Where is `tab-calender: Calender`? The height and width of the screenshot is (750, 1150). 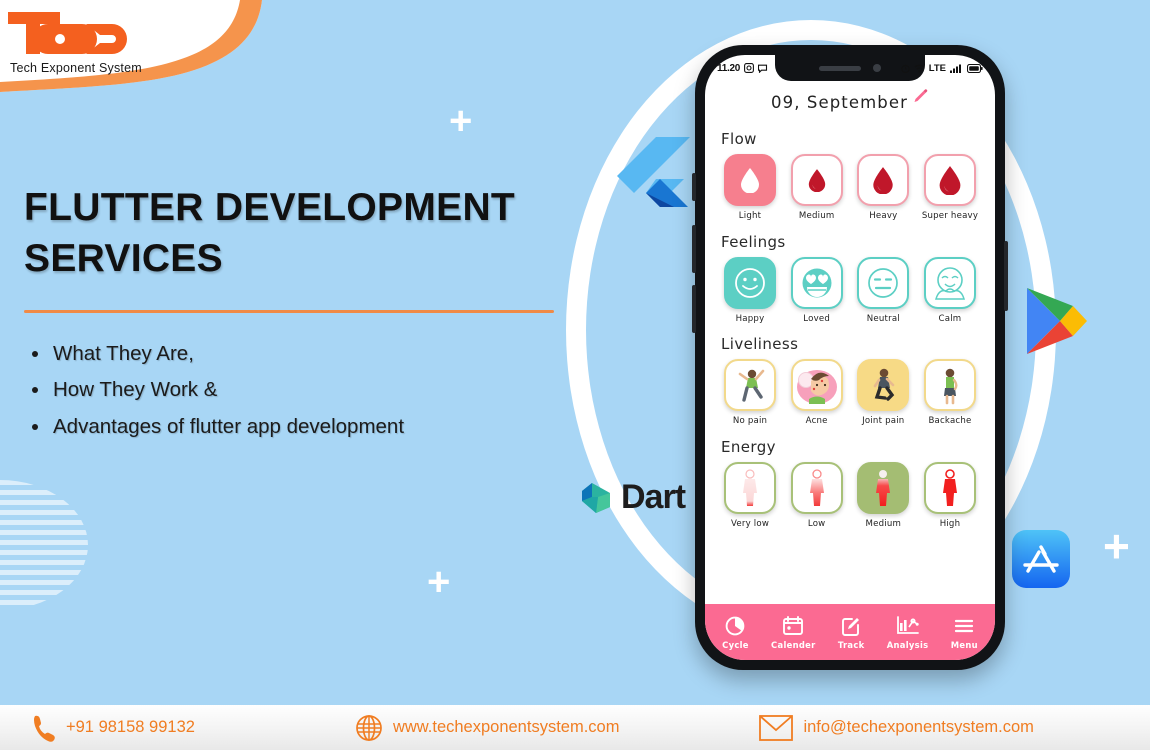
tab-calender: Calender is located at coordinates (793, 632).